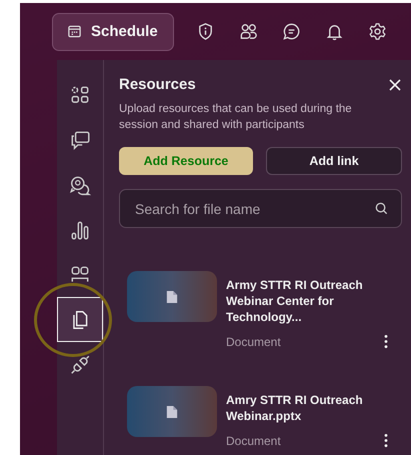 This screenshot has width=411, height=455. Describe the element at coordinates (236, 117) in the screenshot. I see `panel-description: Upload resources that can be used during the session and shared with participants` at that location.